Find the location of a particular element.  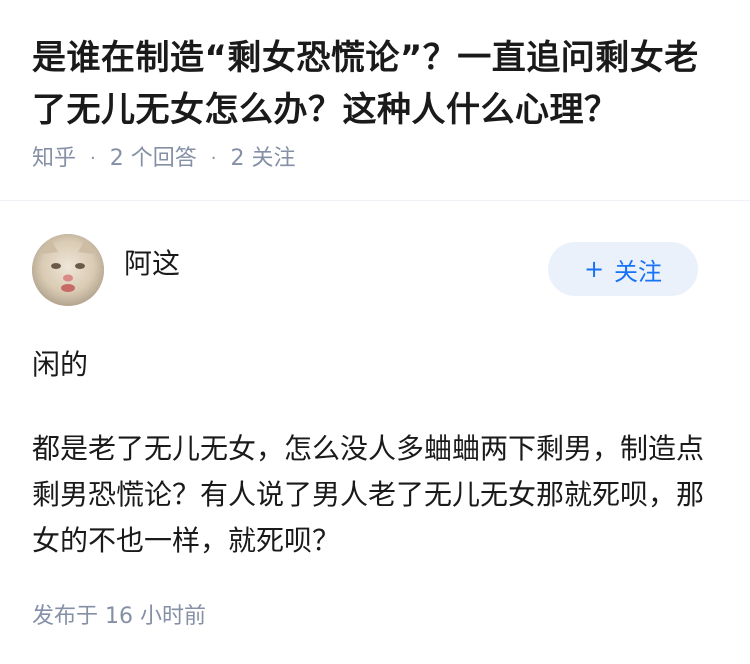

plus-icon: + is located at coordinates (594, 269).